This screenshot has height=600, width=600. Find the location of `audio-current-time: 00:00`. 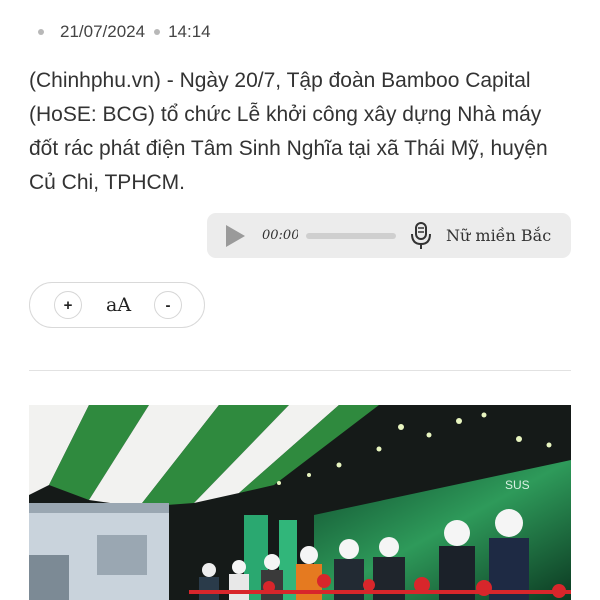

audio-current-time: 00:00 is located at coordinates (280, 235).